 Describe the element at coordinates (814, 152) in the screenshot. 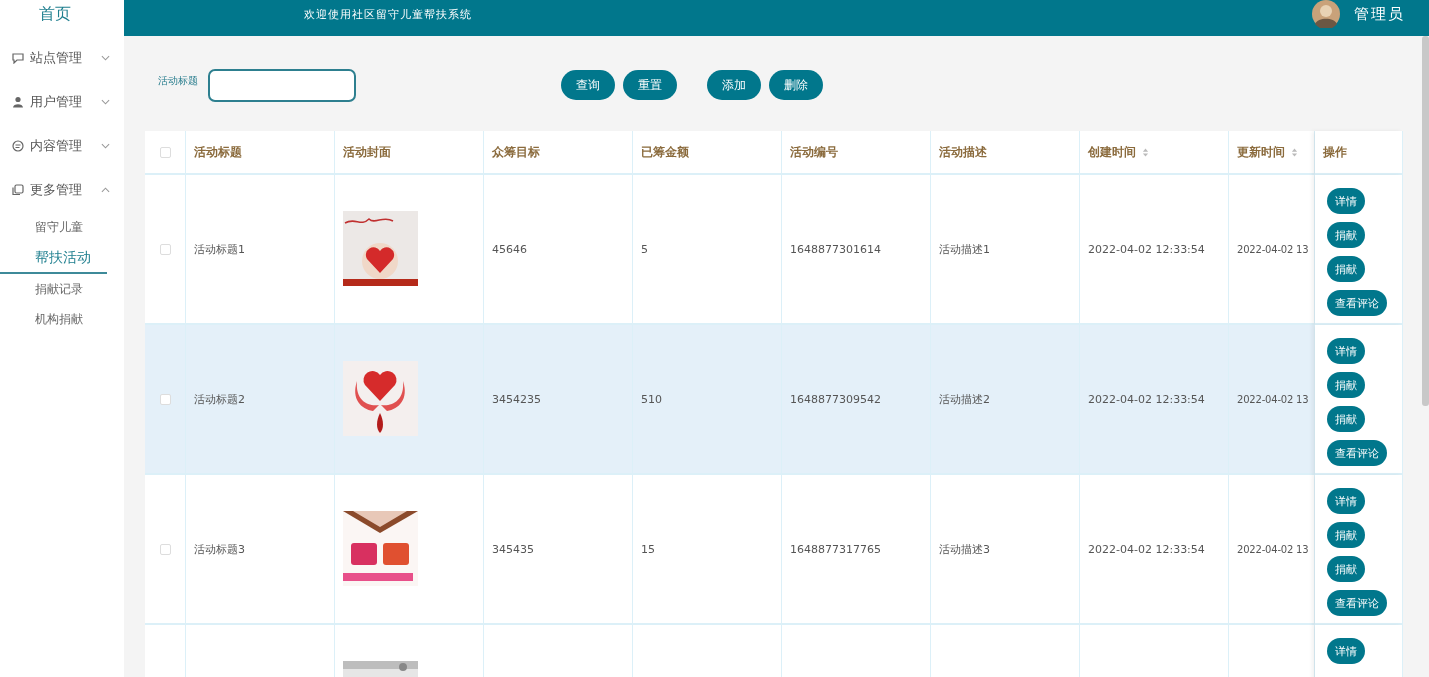

I see `column-header: 活动编号` at that location.